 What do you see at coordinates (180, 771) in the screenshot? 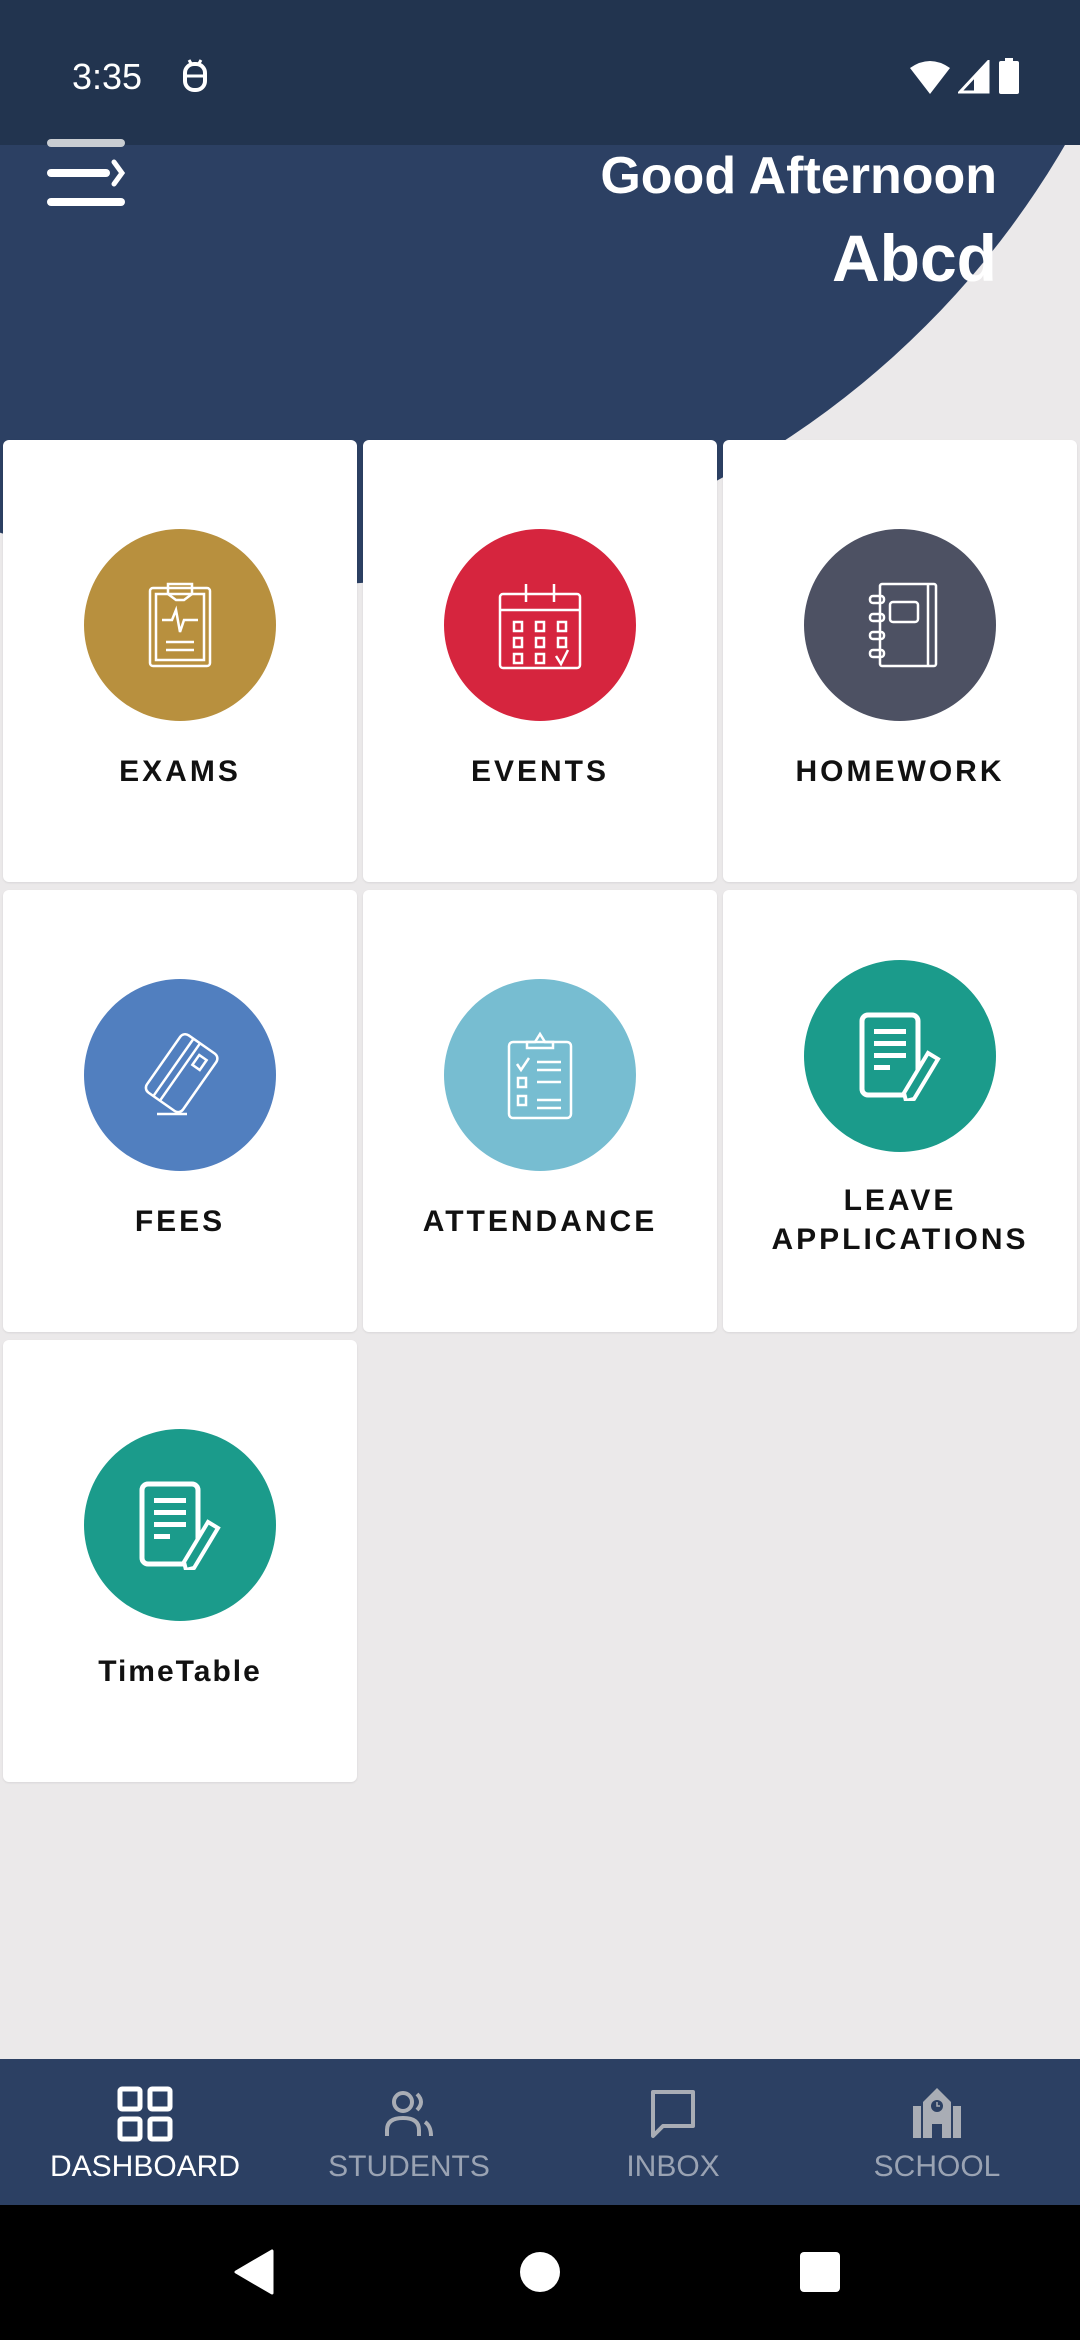
I see `tile-label: EXAMS` at bounding box center [180, 771].